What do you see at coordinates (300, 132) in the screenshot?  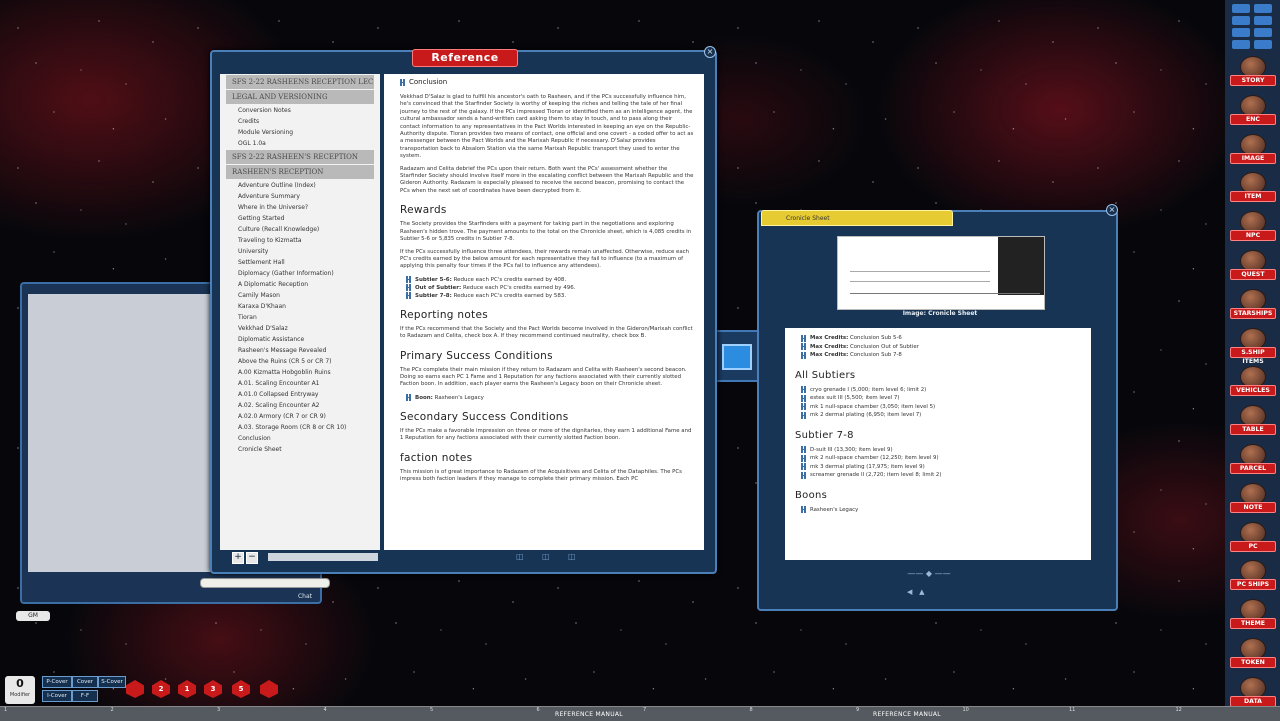 I see `toc-item: Module Versioning` at bounding box center [300, 132].